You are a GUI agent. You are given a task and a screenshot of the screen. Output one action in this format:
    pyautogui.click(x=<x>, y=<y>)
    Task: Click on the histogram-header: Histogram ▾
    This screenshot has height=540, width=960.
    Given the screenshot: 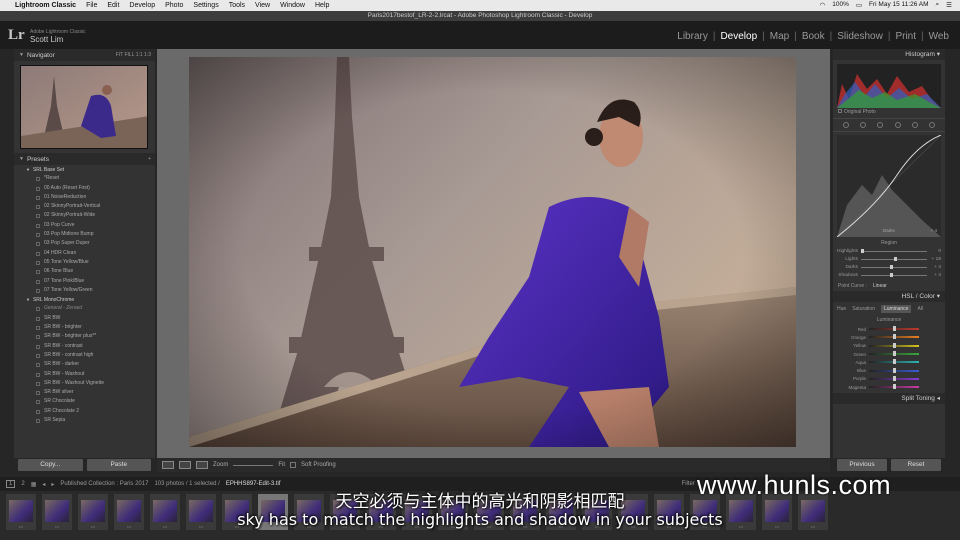 What is the action you would take?
    pyautogui.click(x=889, y=54)
    